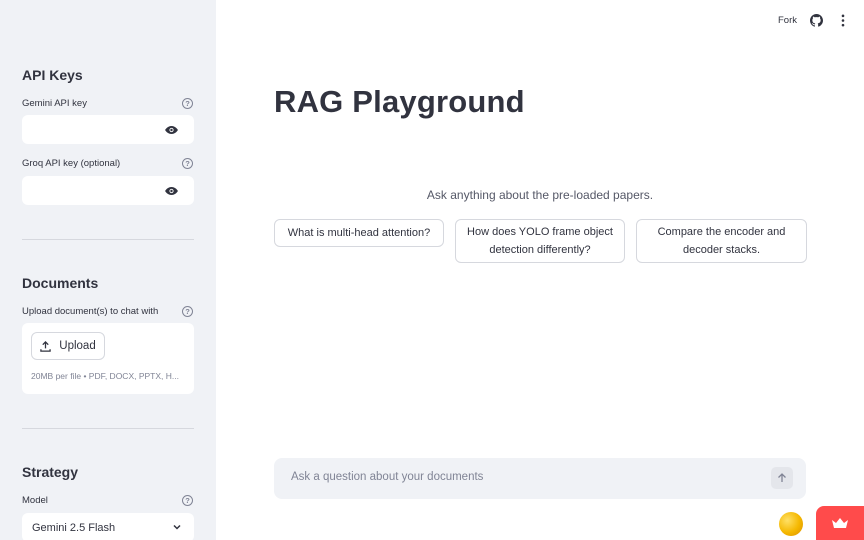 The width and height of the screenshot is (864, 540). Describe the element at coordinates (54, 103) in the screenshot. I see `gemini-api-key-label: Gemini API key` at that location.